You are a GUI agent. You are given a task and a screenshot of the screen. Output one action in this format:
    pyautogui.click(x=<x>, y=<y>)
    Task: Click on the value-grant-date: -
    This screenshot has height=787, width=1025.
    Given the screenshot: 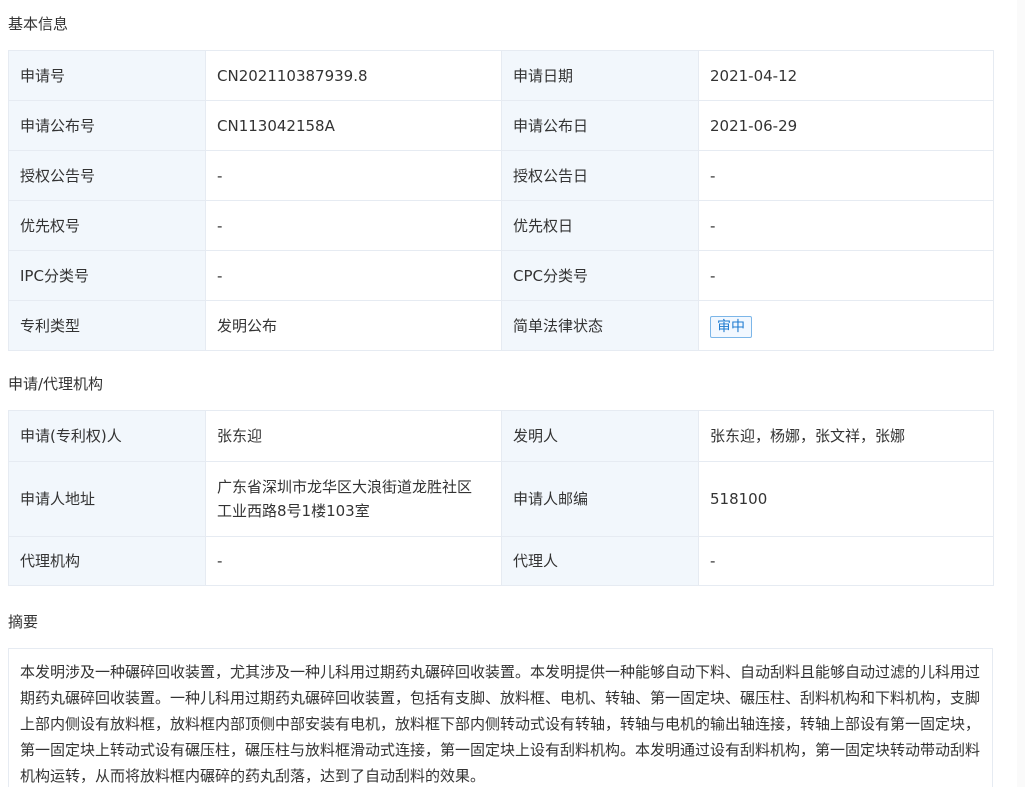 What is the action you would take?
    pyautogui.click(x=846, y=175)
    